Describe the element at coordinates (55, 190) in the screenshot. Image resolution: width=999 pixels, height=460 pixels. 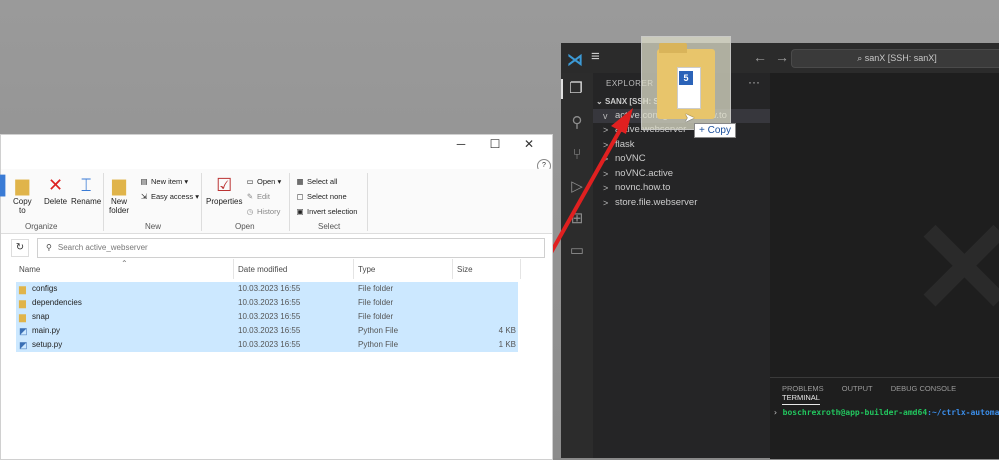
I see `delete-button: ✕ Delete` at that location.